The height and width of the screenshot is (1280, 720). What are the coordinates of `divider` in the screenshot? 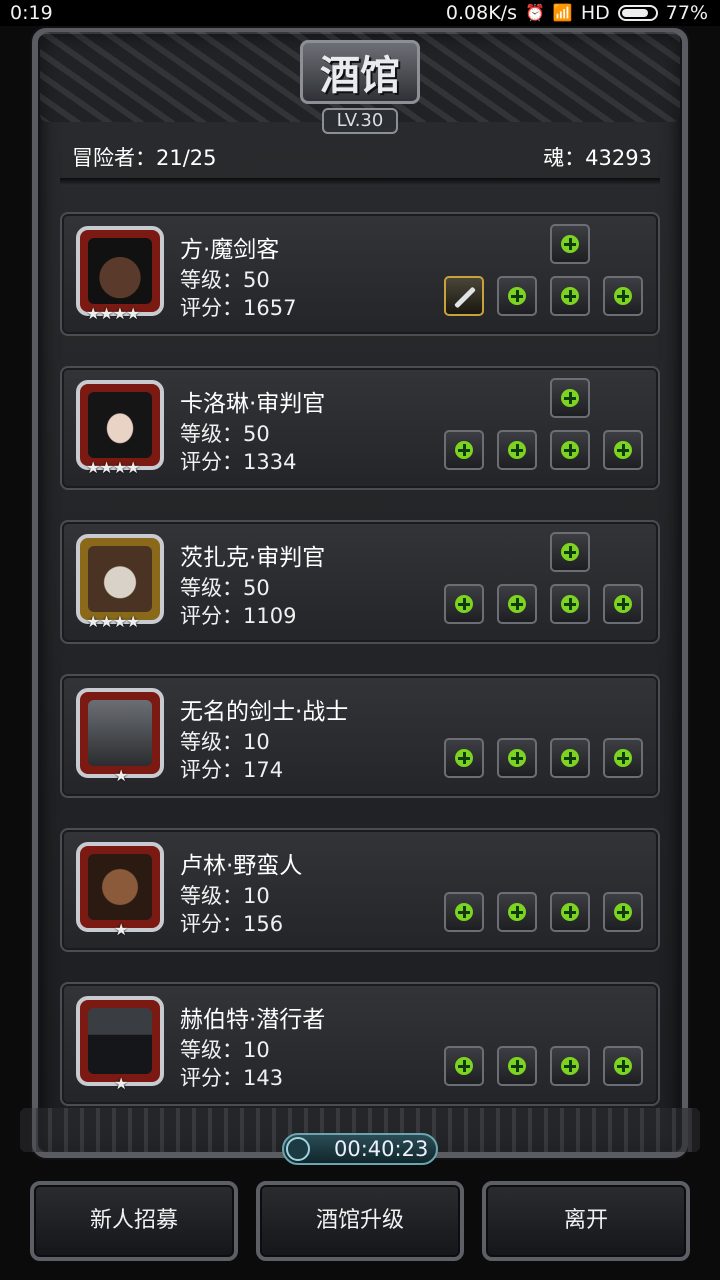 It's located at (360, 182).